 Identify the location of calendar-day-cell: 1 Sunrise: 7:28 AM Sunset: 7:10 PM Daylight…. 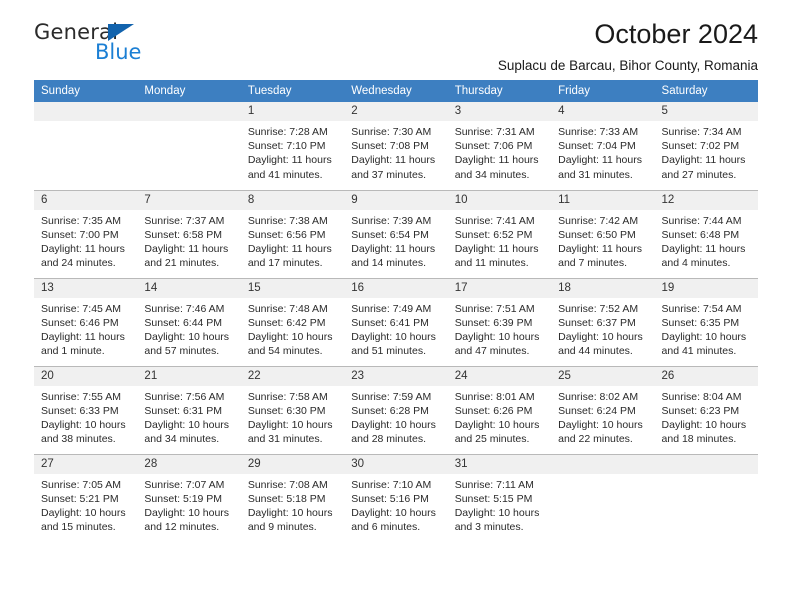
(292, 146).